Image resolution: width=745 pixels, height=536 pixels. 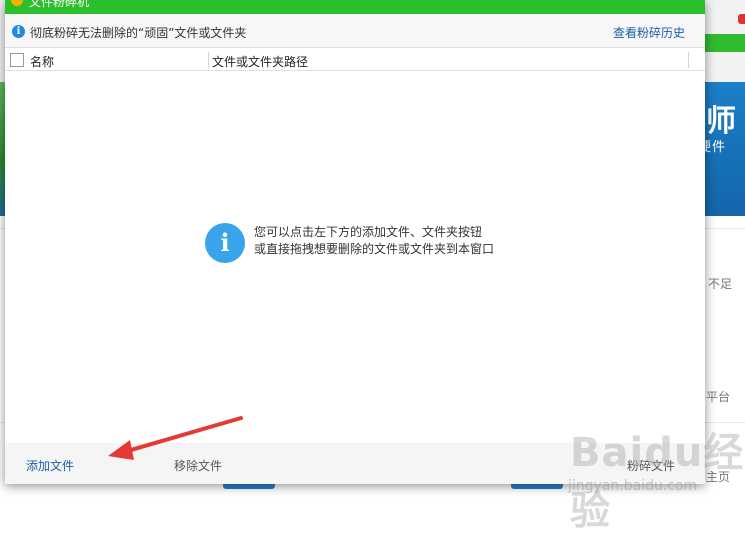 What do you see at coordinates (355, 31) in the screenshot?
I see `info-bar: i 彻底粉碎无法删除的“顽固”文件或文件夹 查看粉碎历史` at bounding box center [355, 31].